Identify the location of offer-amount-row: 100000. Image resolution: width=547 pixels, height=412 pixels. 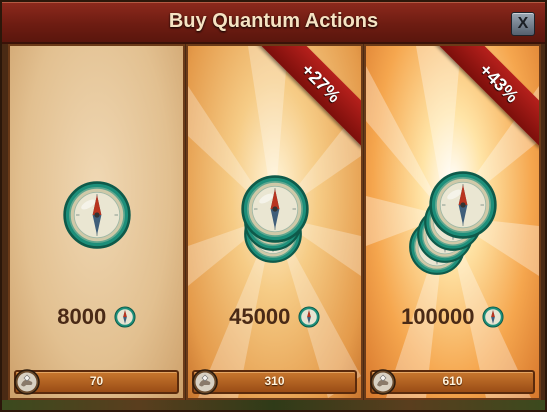
(452, 317).